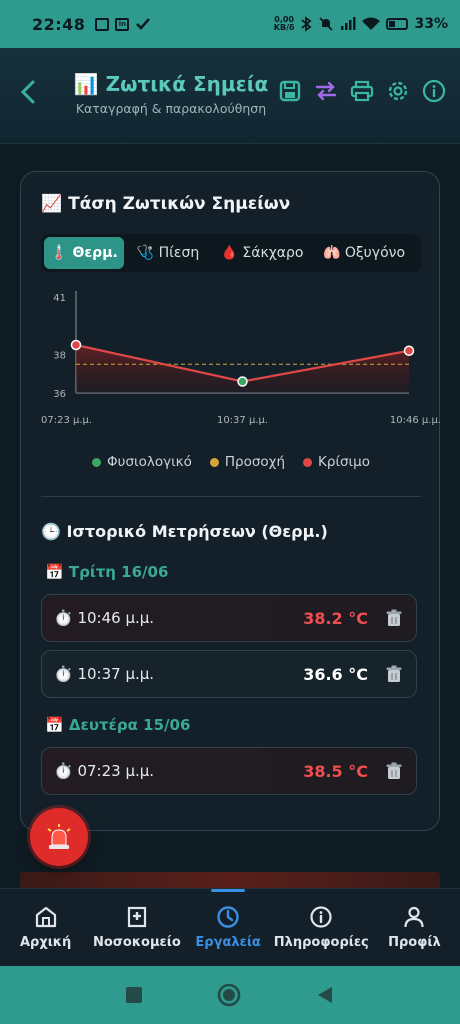 The width and height of the screenshot is (460, 1024). I want to click on active-tab-indicator, so click(228, 890).